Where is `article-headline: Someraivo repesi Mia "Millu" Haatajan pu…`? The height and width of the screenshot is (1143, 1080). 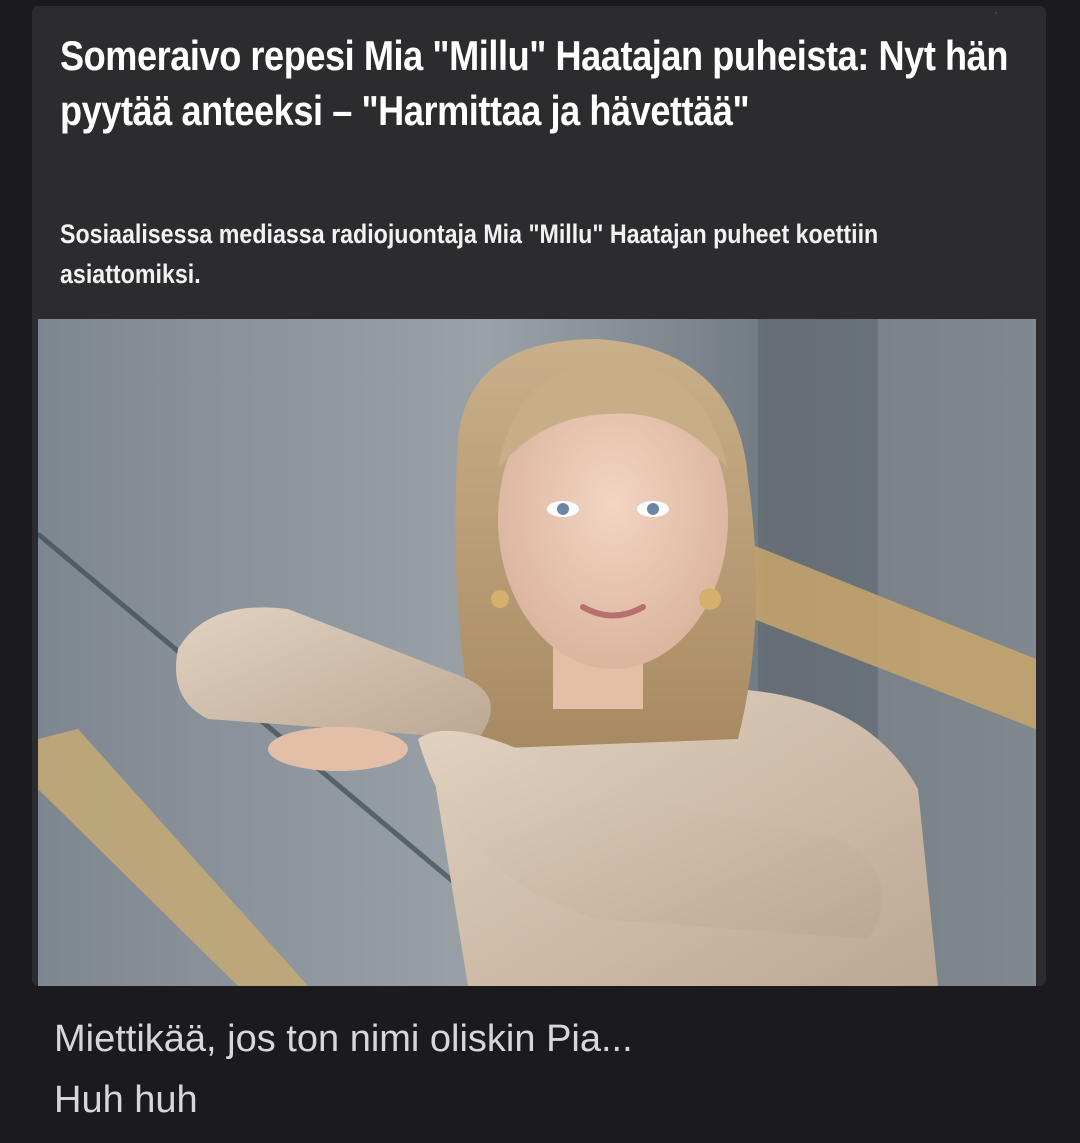 article-headline: Someraivo repesi Mia "Millu" Haatajan pu… is located at coordinates (537, 83).